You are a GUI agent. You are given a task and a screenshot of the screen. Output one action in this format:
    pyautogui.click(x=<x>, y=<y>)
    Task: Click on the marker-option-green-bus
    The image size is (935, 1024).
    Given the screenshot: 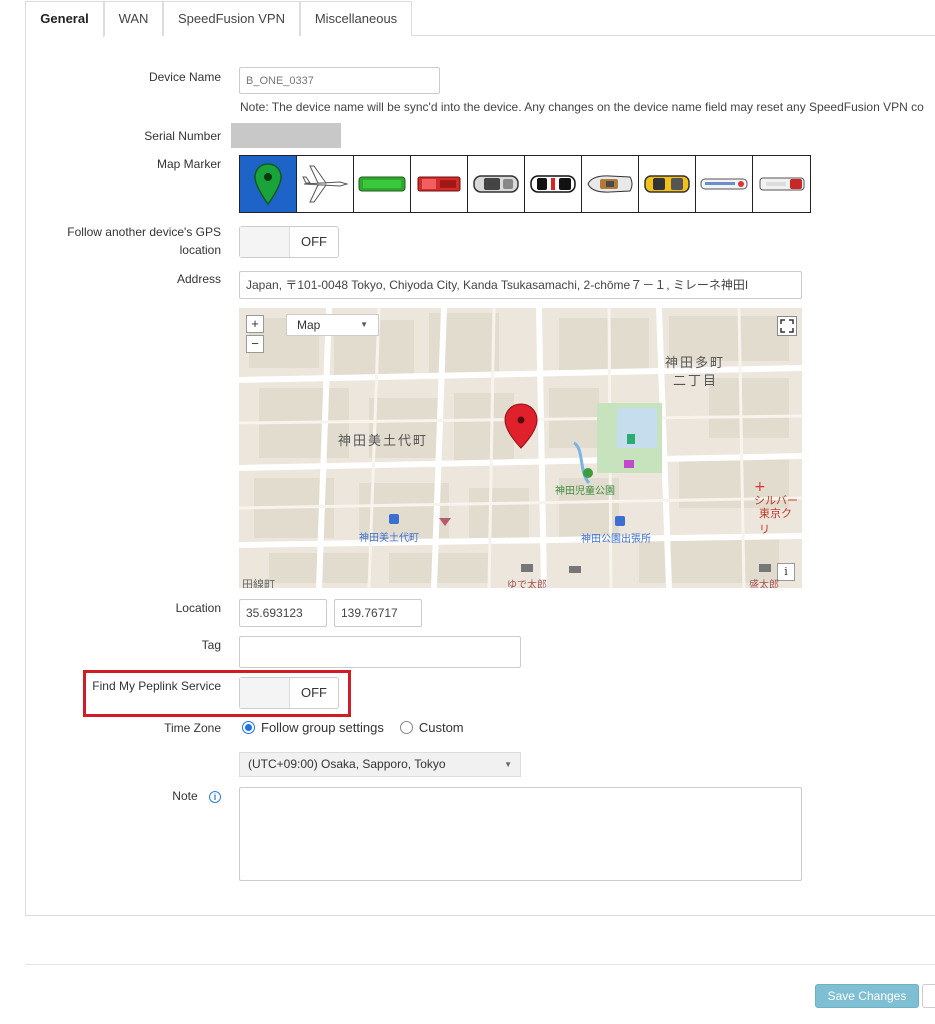 What is the action you would take?
    pyautogui.click(x=382, y=184)
    